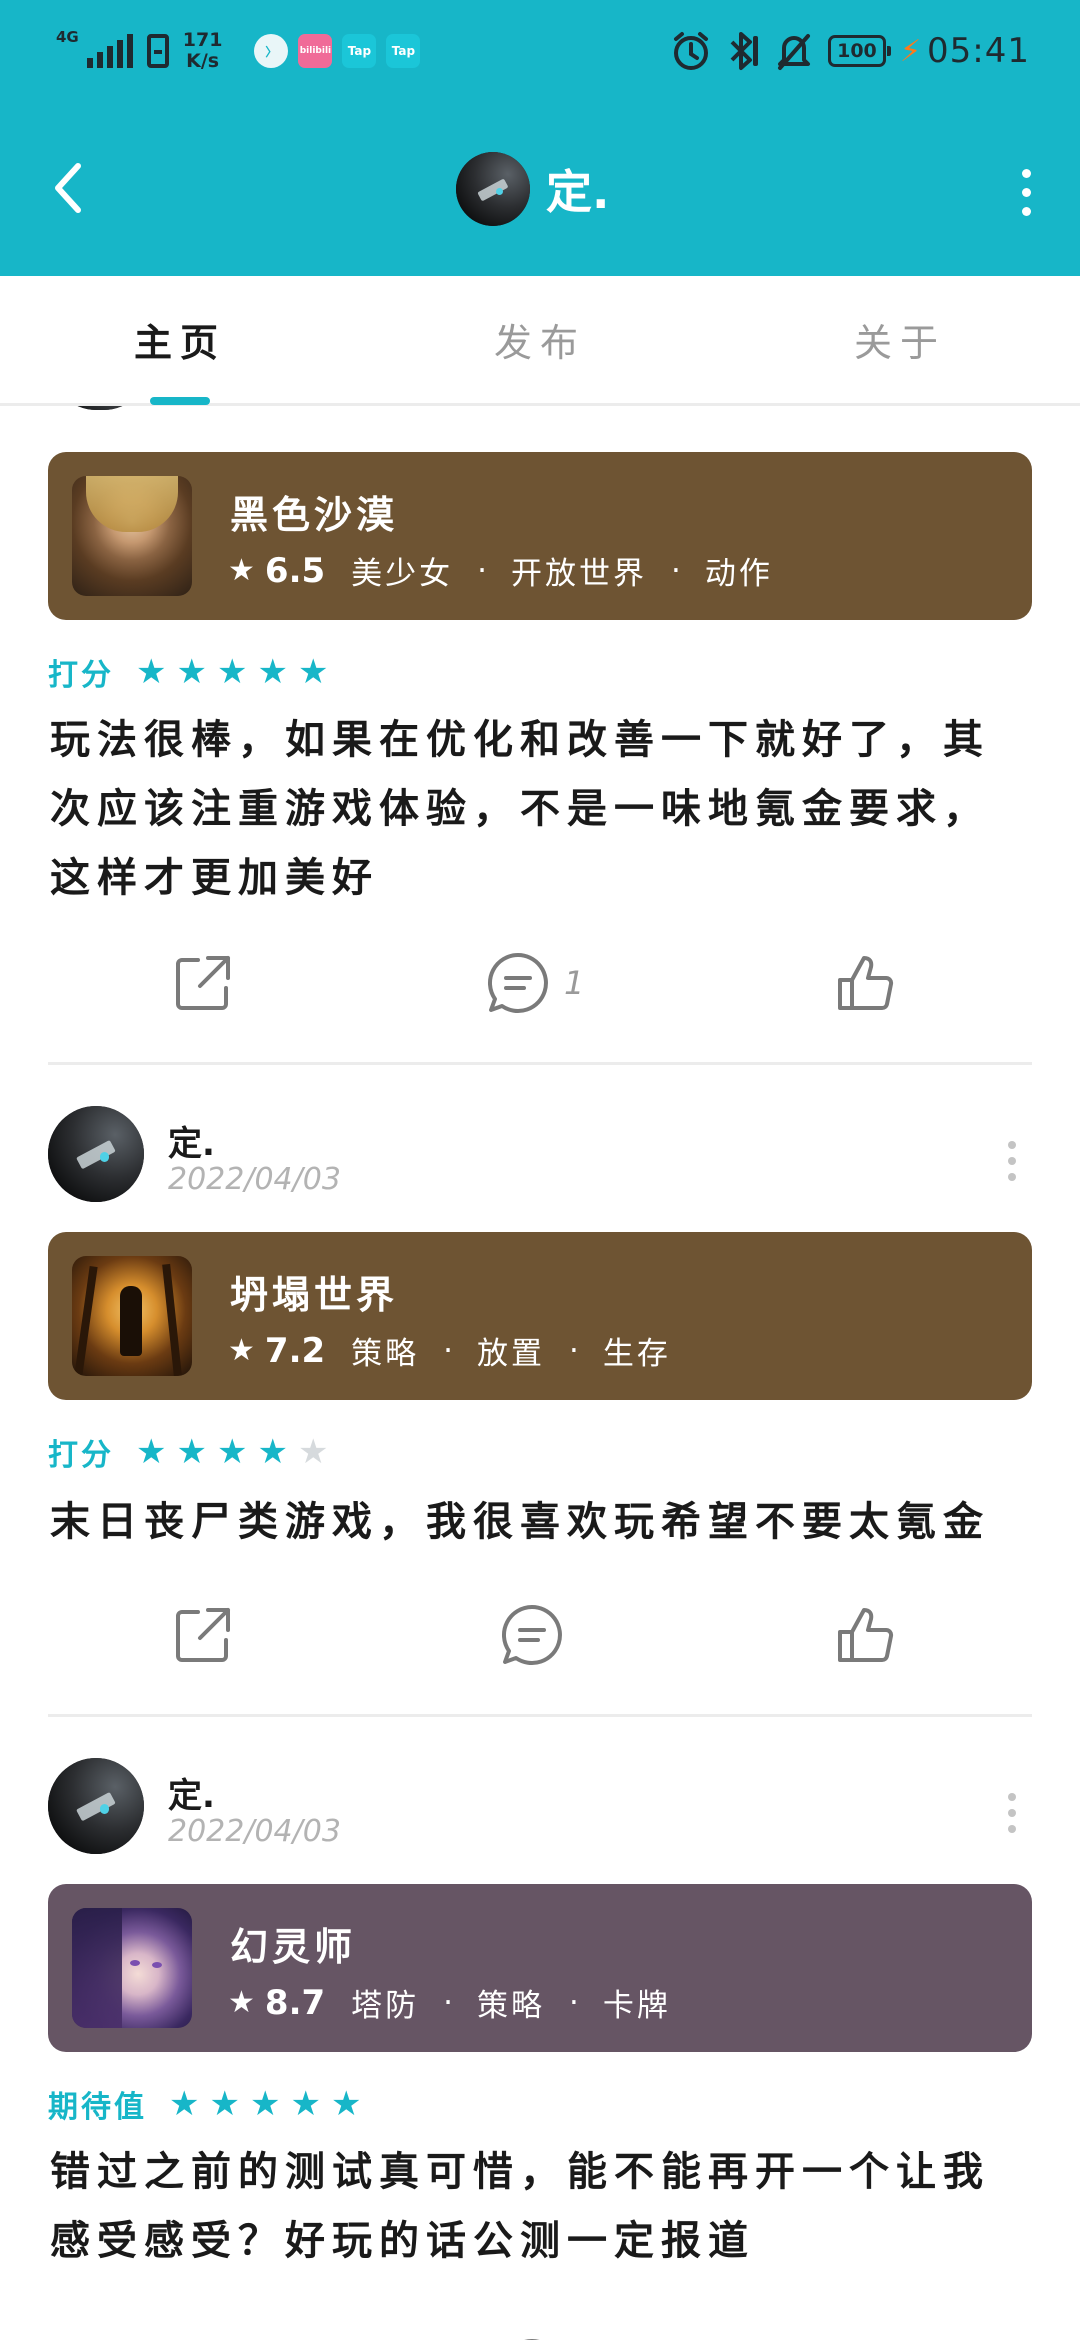 The image size is (1080, 2340). I want to click on game-title: 幻灵师, so click(293, 1947).